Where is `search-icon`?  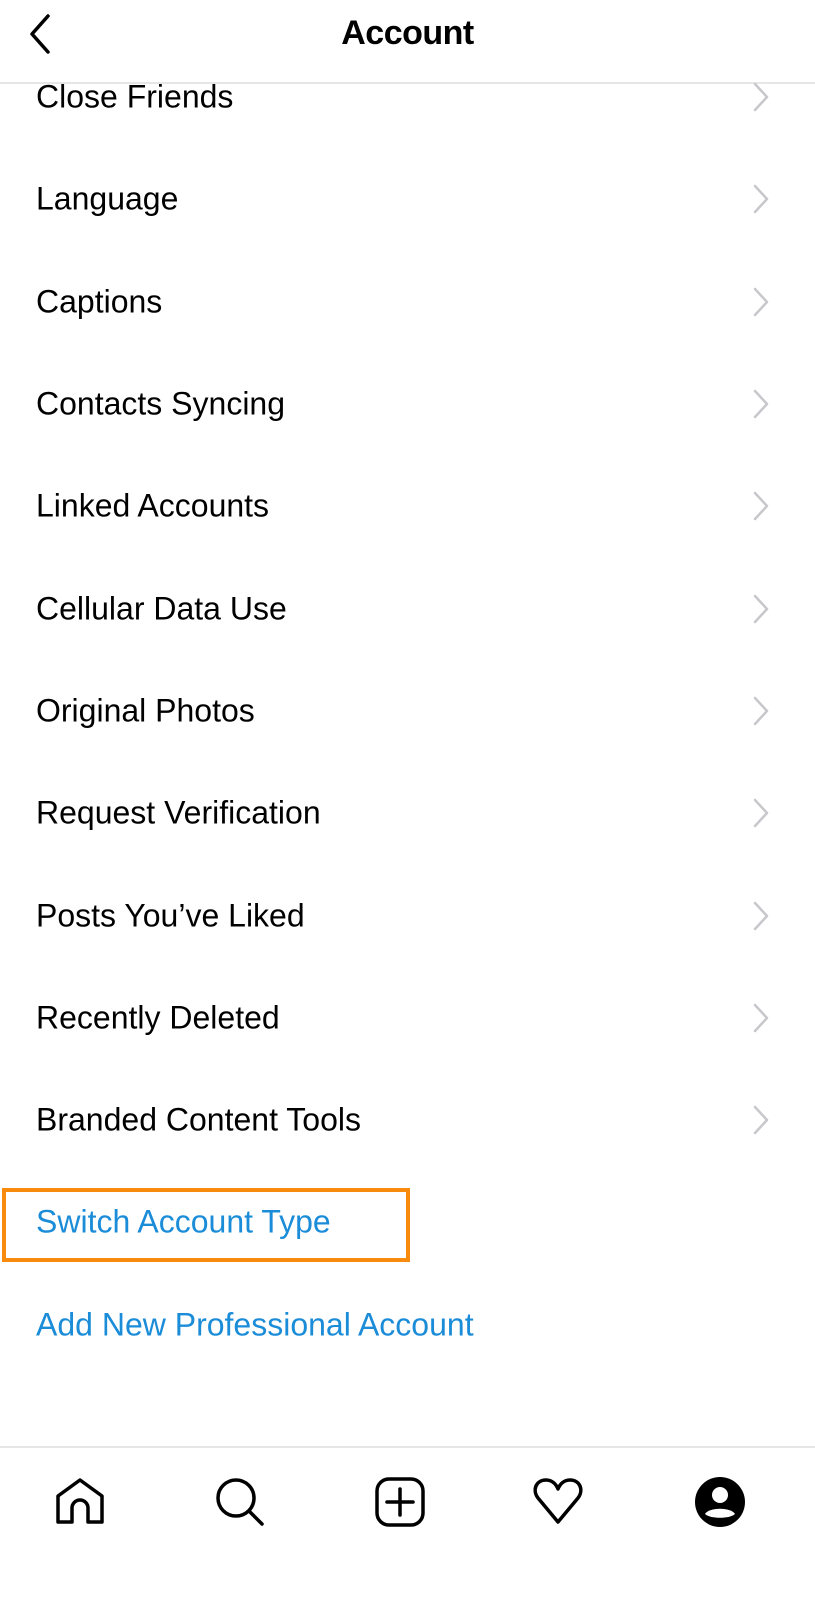 search-icon is located at coordinates (240, 1502).